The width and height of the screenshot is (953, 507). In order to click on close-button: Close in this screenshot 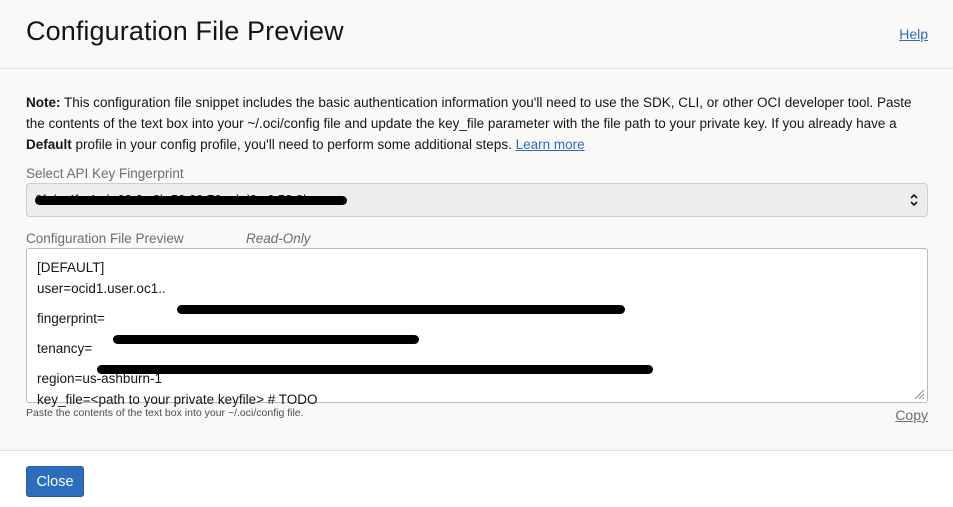, I will do `click(55, 481)`.